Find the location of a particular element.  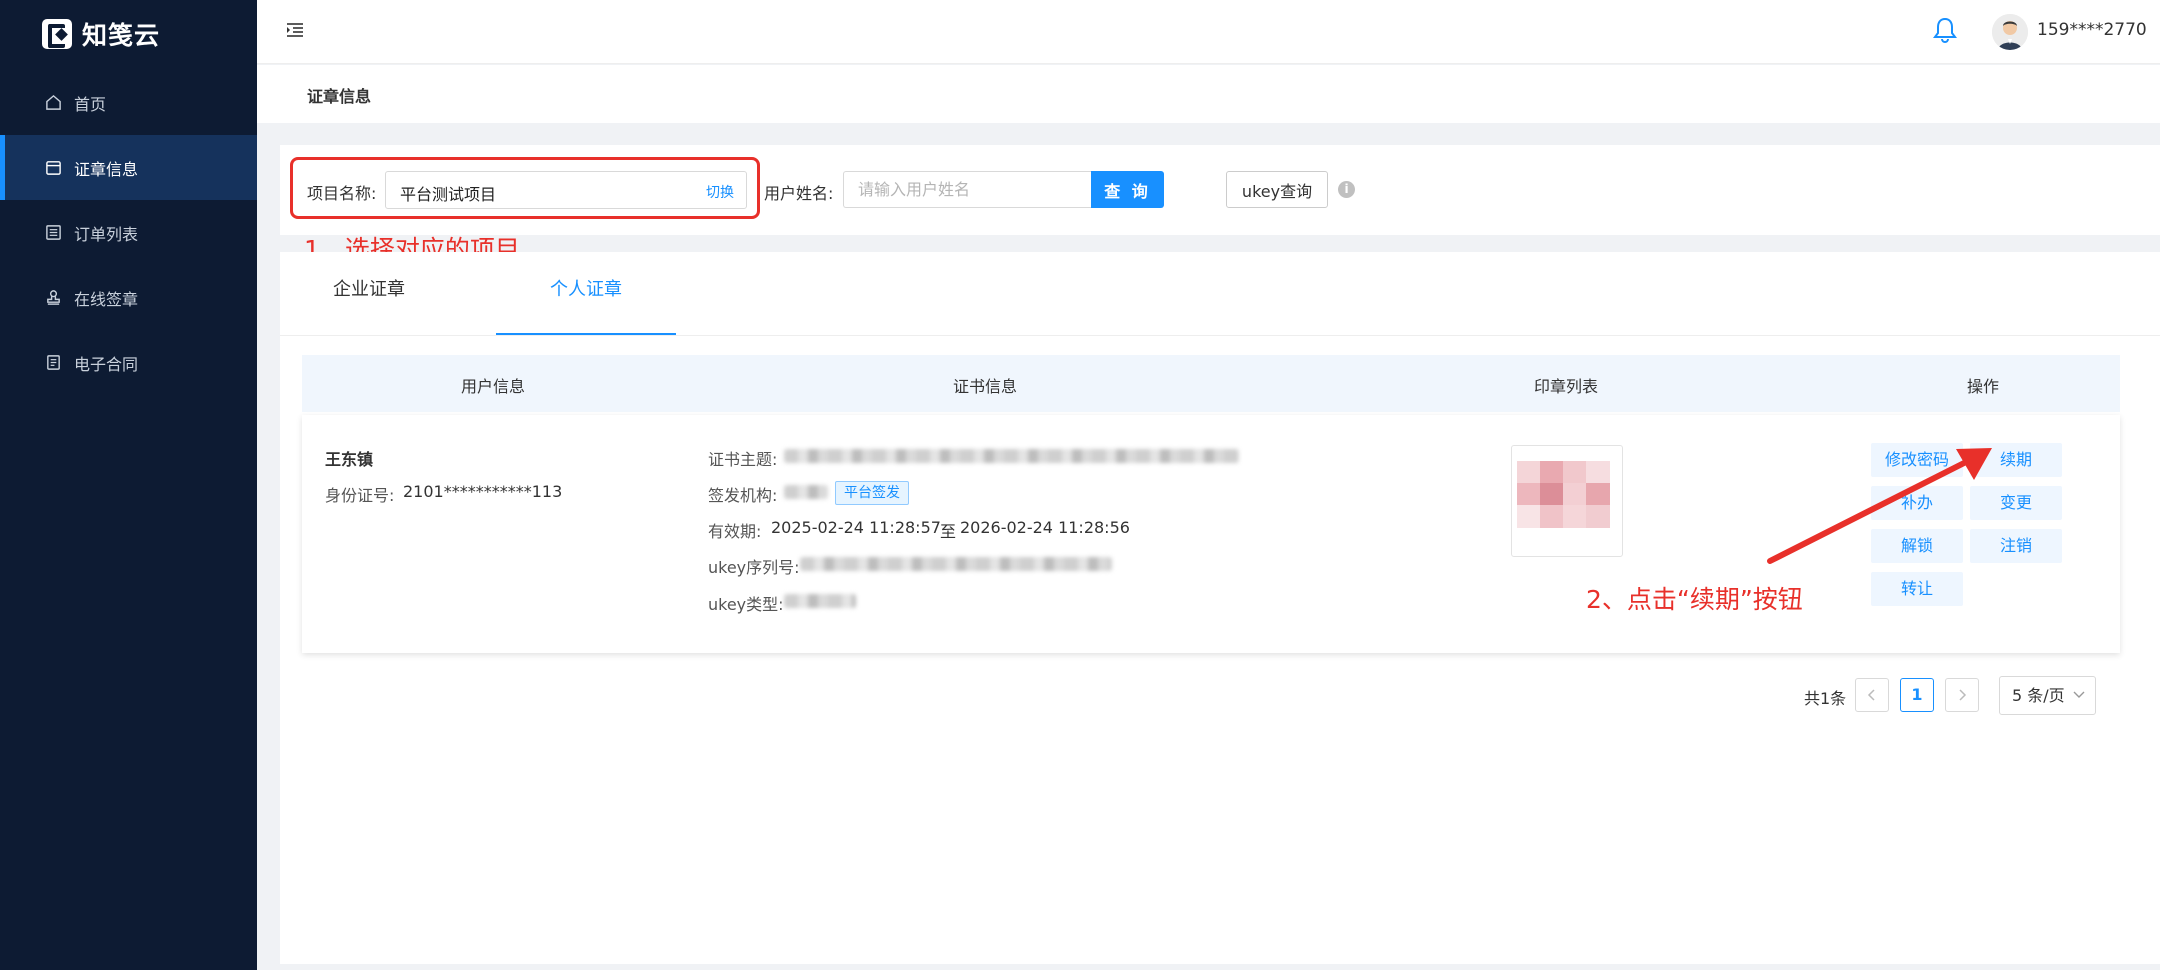

user-name: 王东镇 is located at coordinates (349, 459).